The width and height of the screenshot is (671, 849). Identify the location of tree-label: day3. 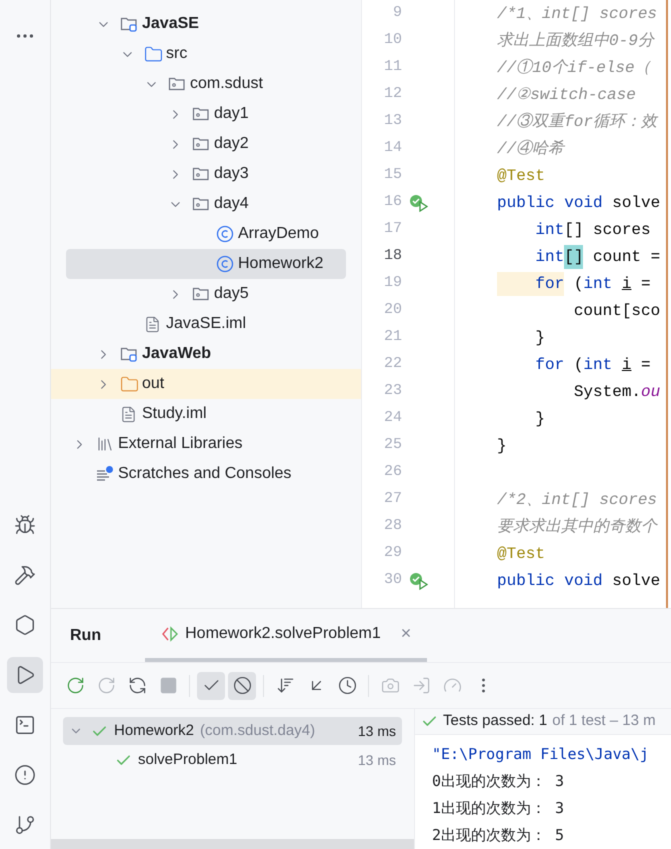
(231, 174).